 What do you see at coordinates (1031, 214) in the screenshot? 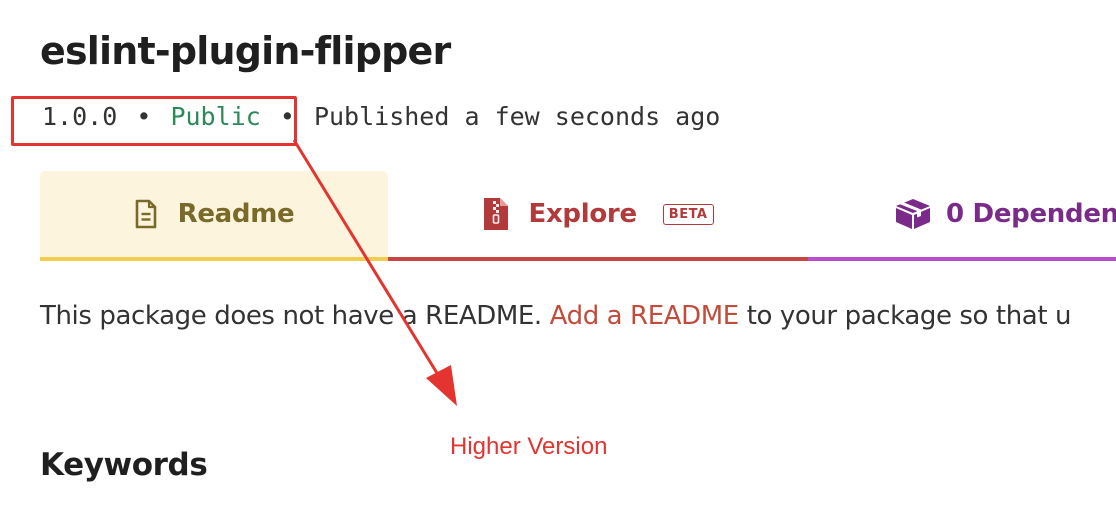
I see `tab-dependencies-label: 0 Dependen` at bounding box center [1031, 214].